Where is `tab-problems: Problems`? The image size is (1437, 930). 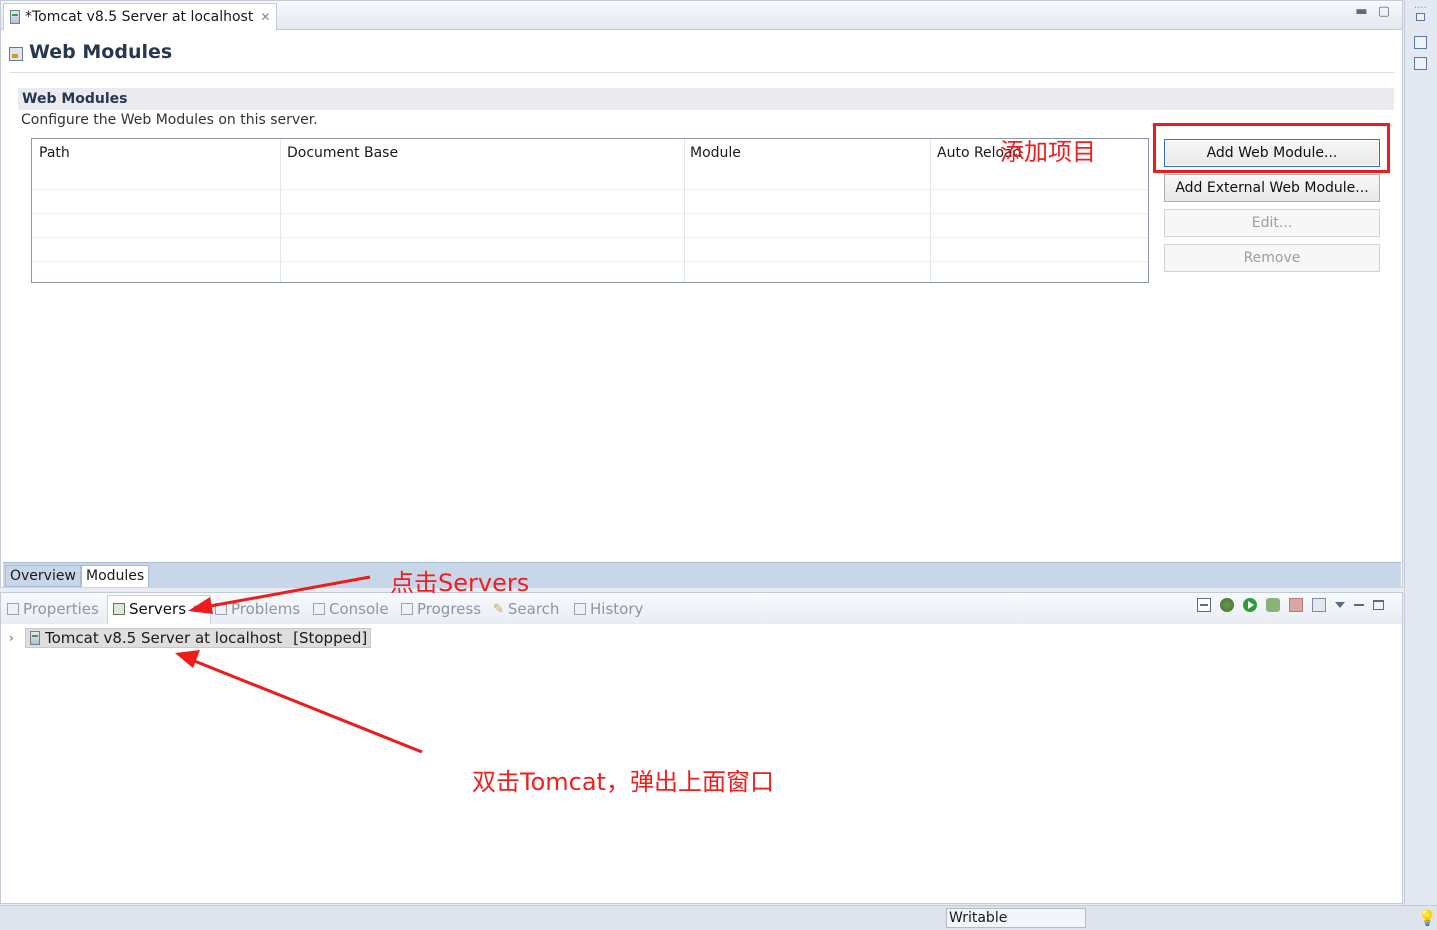 tab-problems: Problems is located at coordinates (257, 609).